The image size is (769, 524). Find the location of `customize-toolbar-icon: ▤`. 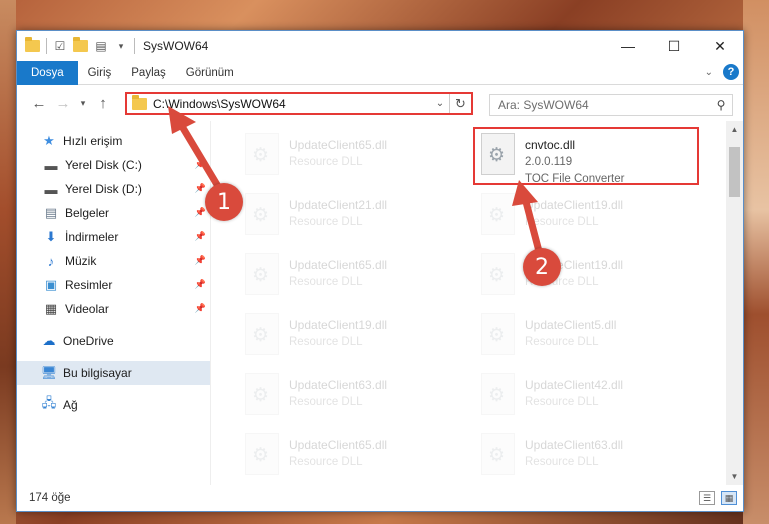

customize-toolbar-icon: ▤ is located at coordinates (101, 46).